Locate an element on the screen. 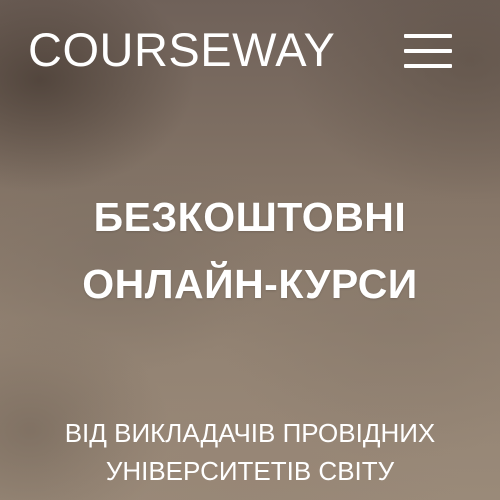 Image resolution: width=500 pixels, height=500 pixels. hero-title-line-2: ОНЛАЙН-КУРСИ is located at coordinates (250, 284).